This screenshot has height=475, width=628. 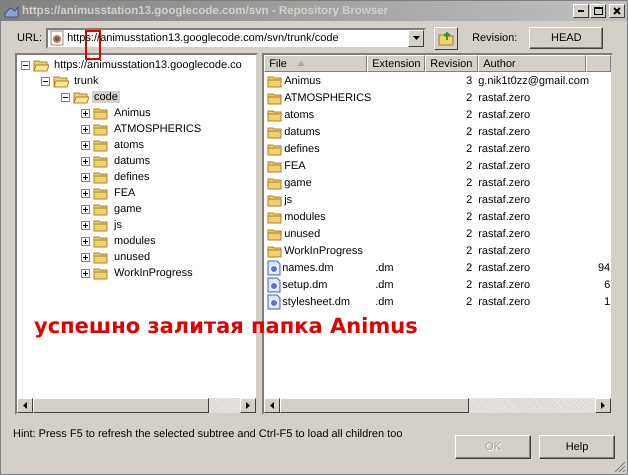 What do you see at coordinates (148, 65) in the screenshot?
I see `tree-item: https://animusstation13.googlecode.co` at bounding box center [148, 65].